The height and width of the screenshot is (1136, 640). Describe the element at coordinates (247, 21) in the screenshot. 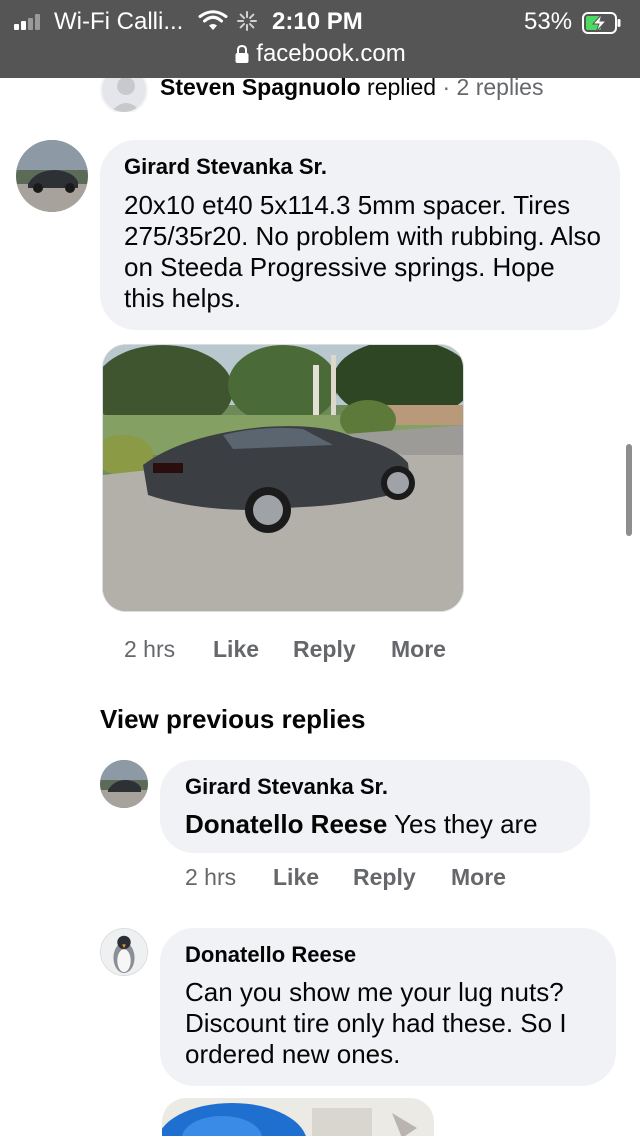

I see `loading-spinner-icon` at that location.